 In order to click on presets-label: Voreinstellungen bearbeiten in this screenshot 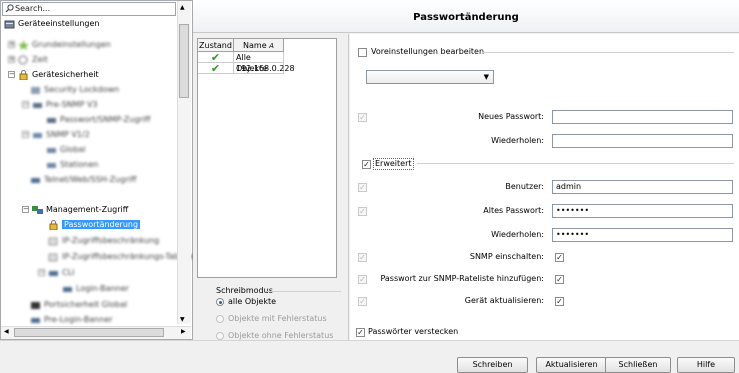, I will do `click(428, 51)`.